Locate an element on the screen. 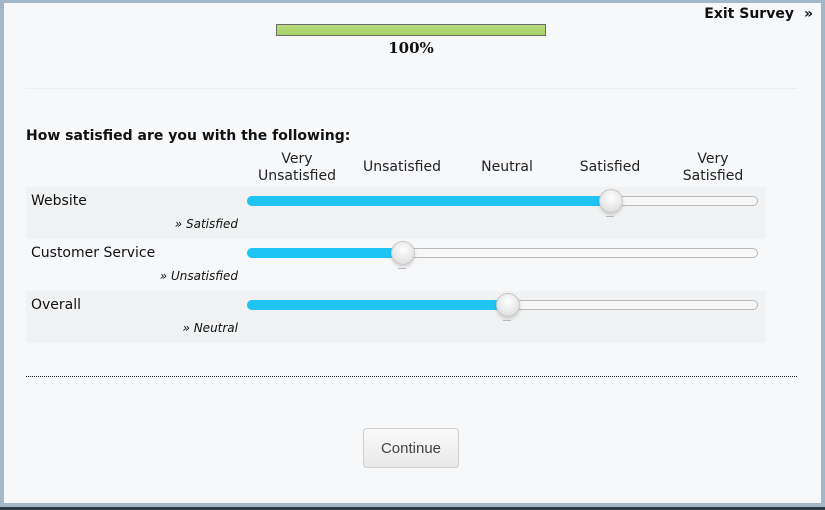 This screenshot has width=825, height=510. row-label: Overall is located at coordinates (56, 305).